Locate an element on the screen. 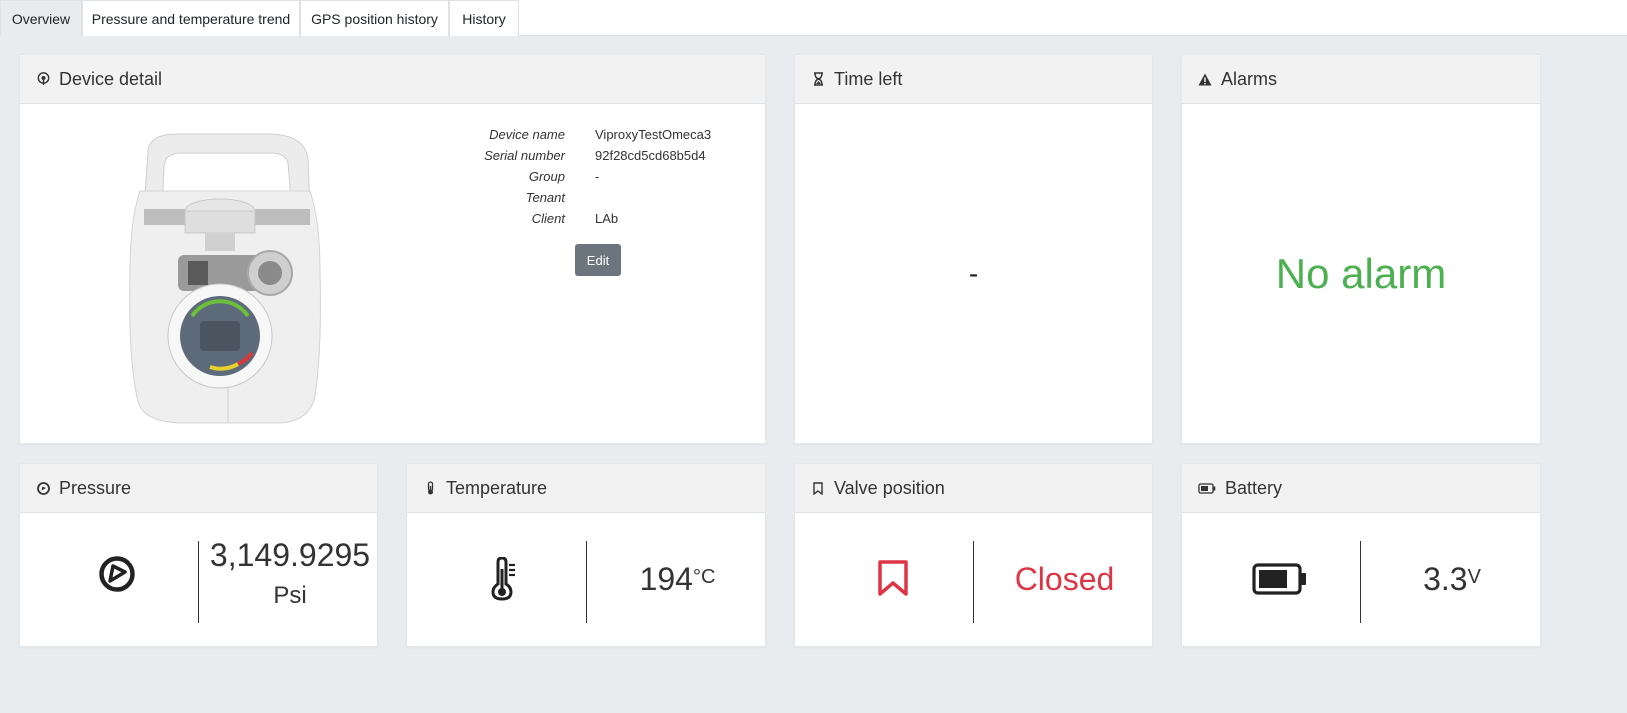  serial-number-label: Serial number is located at coordinates (524, 155).